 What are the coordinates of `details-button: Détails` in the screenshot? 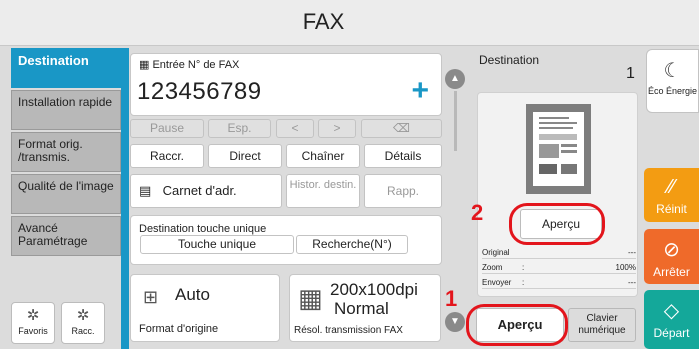 It's located at (403, 156).